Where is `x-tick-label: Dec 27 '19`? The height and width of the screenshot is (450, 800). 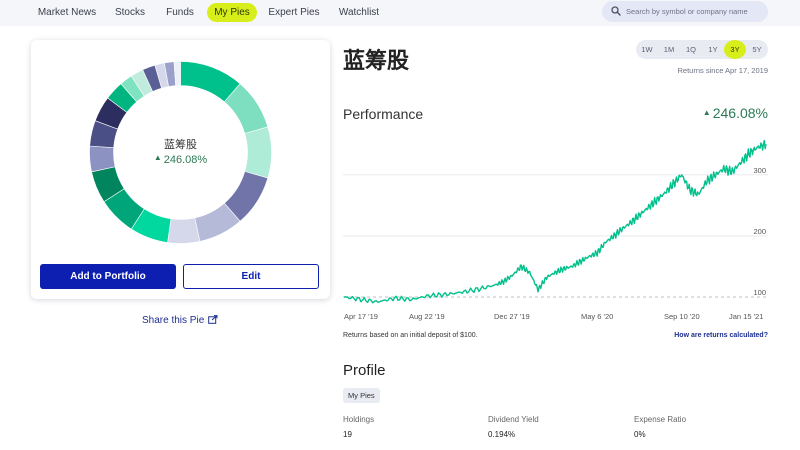 x-tick-label: Dec 27 '19 is located at coordinates (512, 316).